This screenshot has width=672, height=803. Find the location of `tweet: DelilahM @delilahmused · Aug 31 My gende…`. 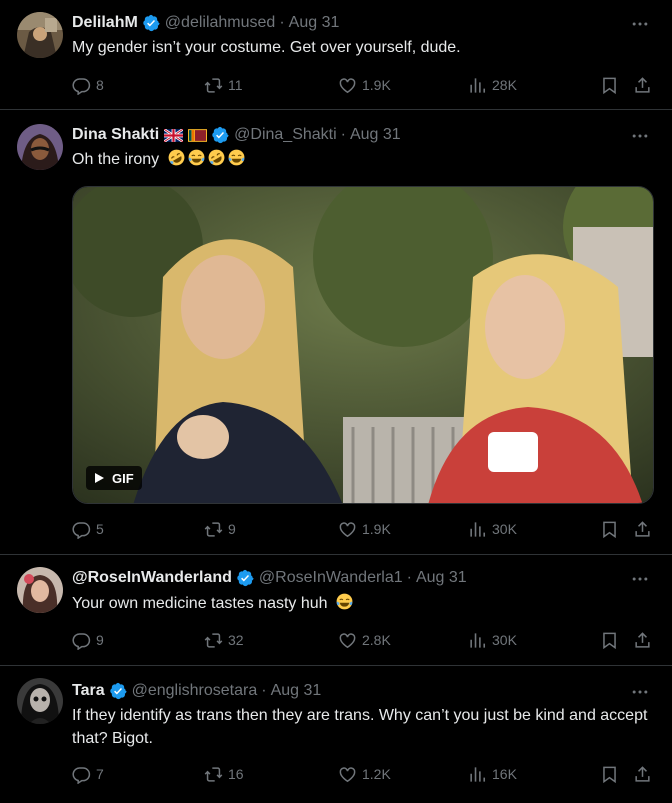

tweet: DelilahM @delilahmused · Aug 31 My gende… is located at coordinates (336, 55).